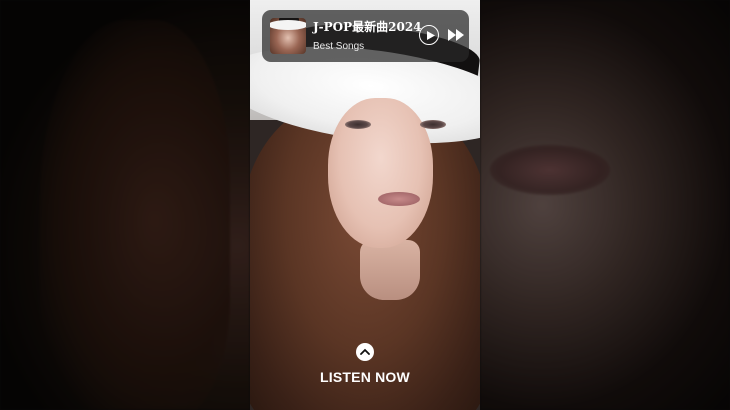  I want to click on video-face, so click(380, 173).